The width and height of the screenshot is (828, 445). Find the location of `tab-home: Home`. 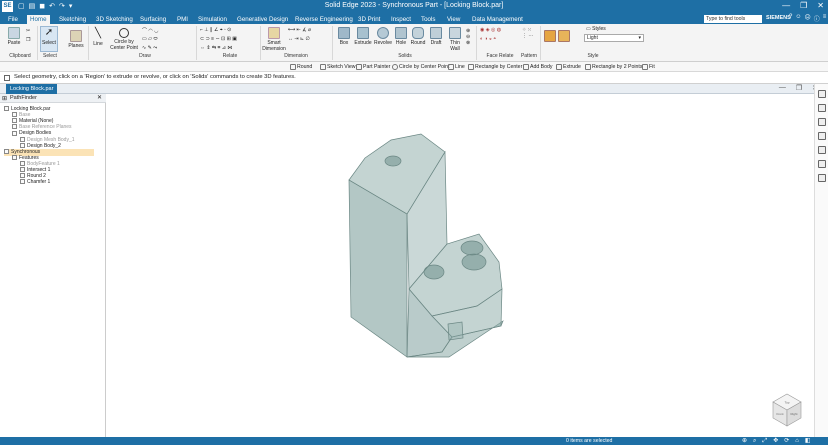

tab-home: Home is located at coordinates (38, 19).